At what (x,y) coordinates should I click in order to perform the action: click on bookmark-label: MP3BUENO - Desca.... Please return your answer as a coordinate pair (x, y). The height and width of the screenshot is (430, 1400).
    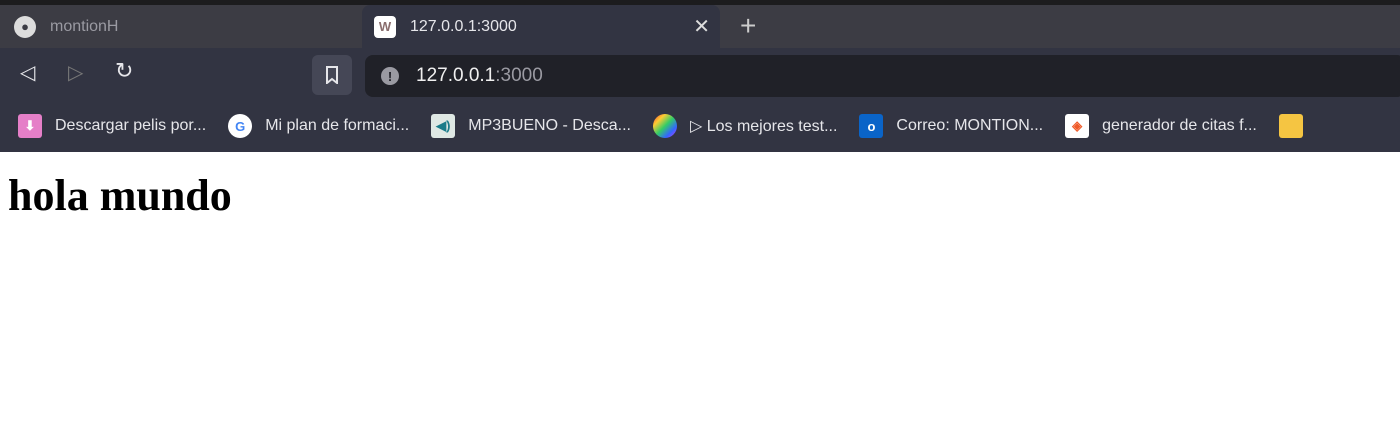
    Looking at the image, I should click on (549, 125).